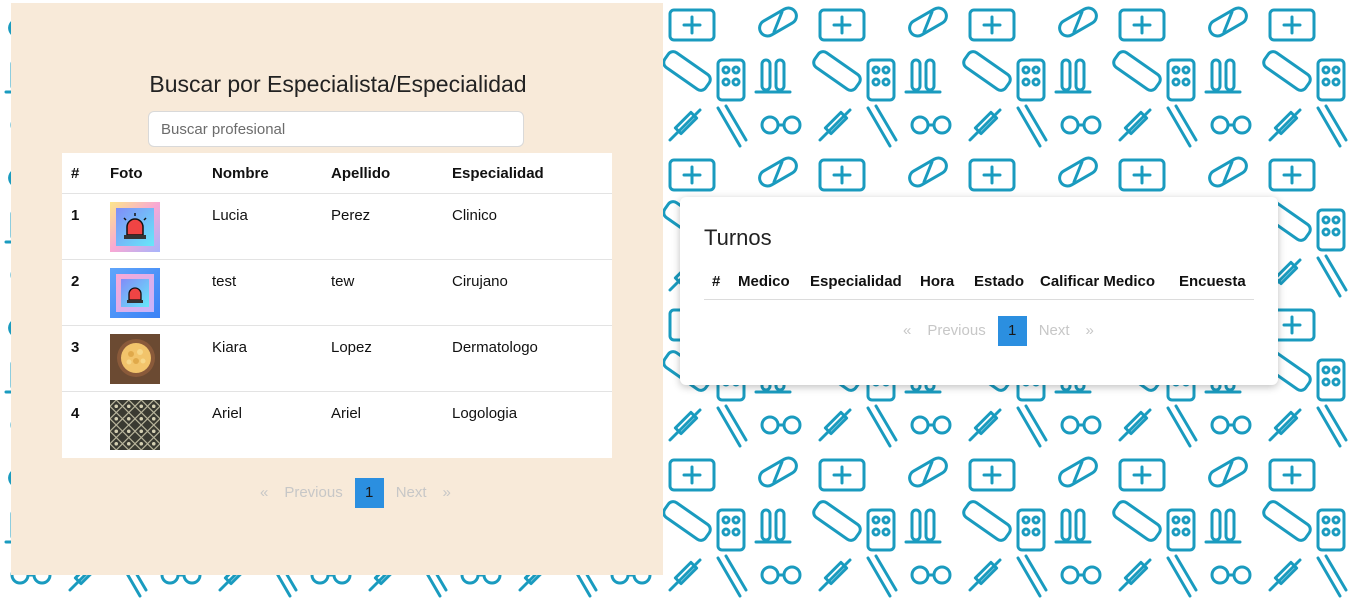 This screenshot has width=1353, height=602. What do you see at coordinates (227, 413) in the screenshot?
I see `row-nombre: Ariel` at bounding box center [227, 413].